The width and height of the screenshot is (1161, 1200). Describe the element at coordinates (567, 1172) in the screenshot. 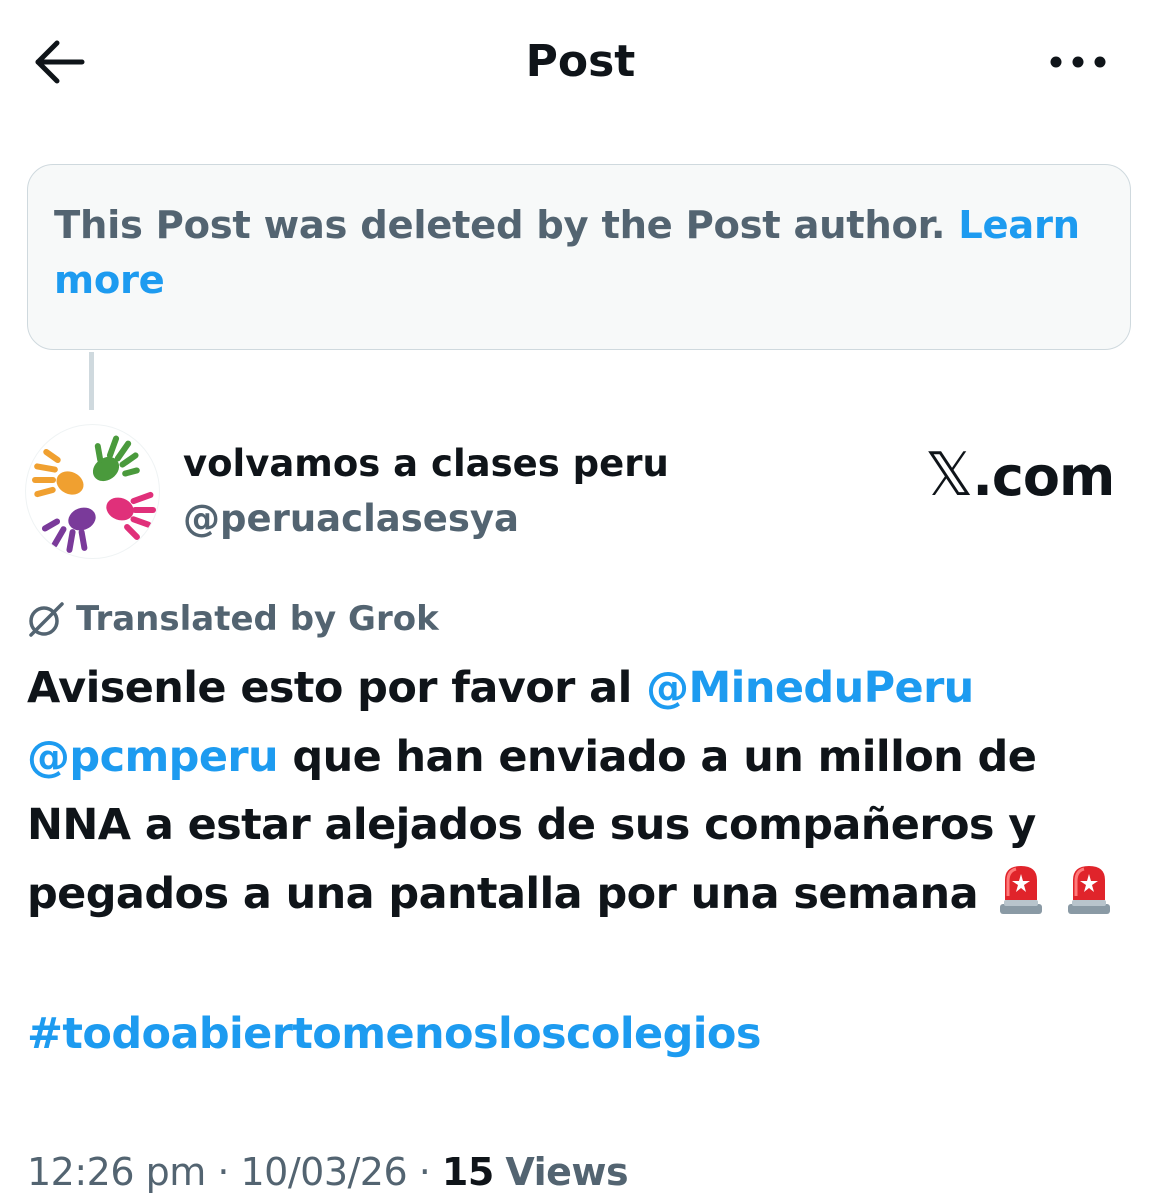

I see `views-label: Views` at that location.